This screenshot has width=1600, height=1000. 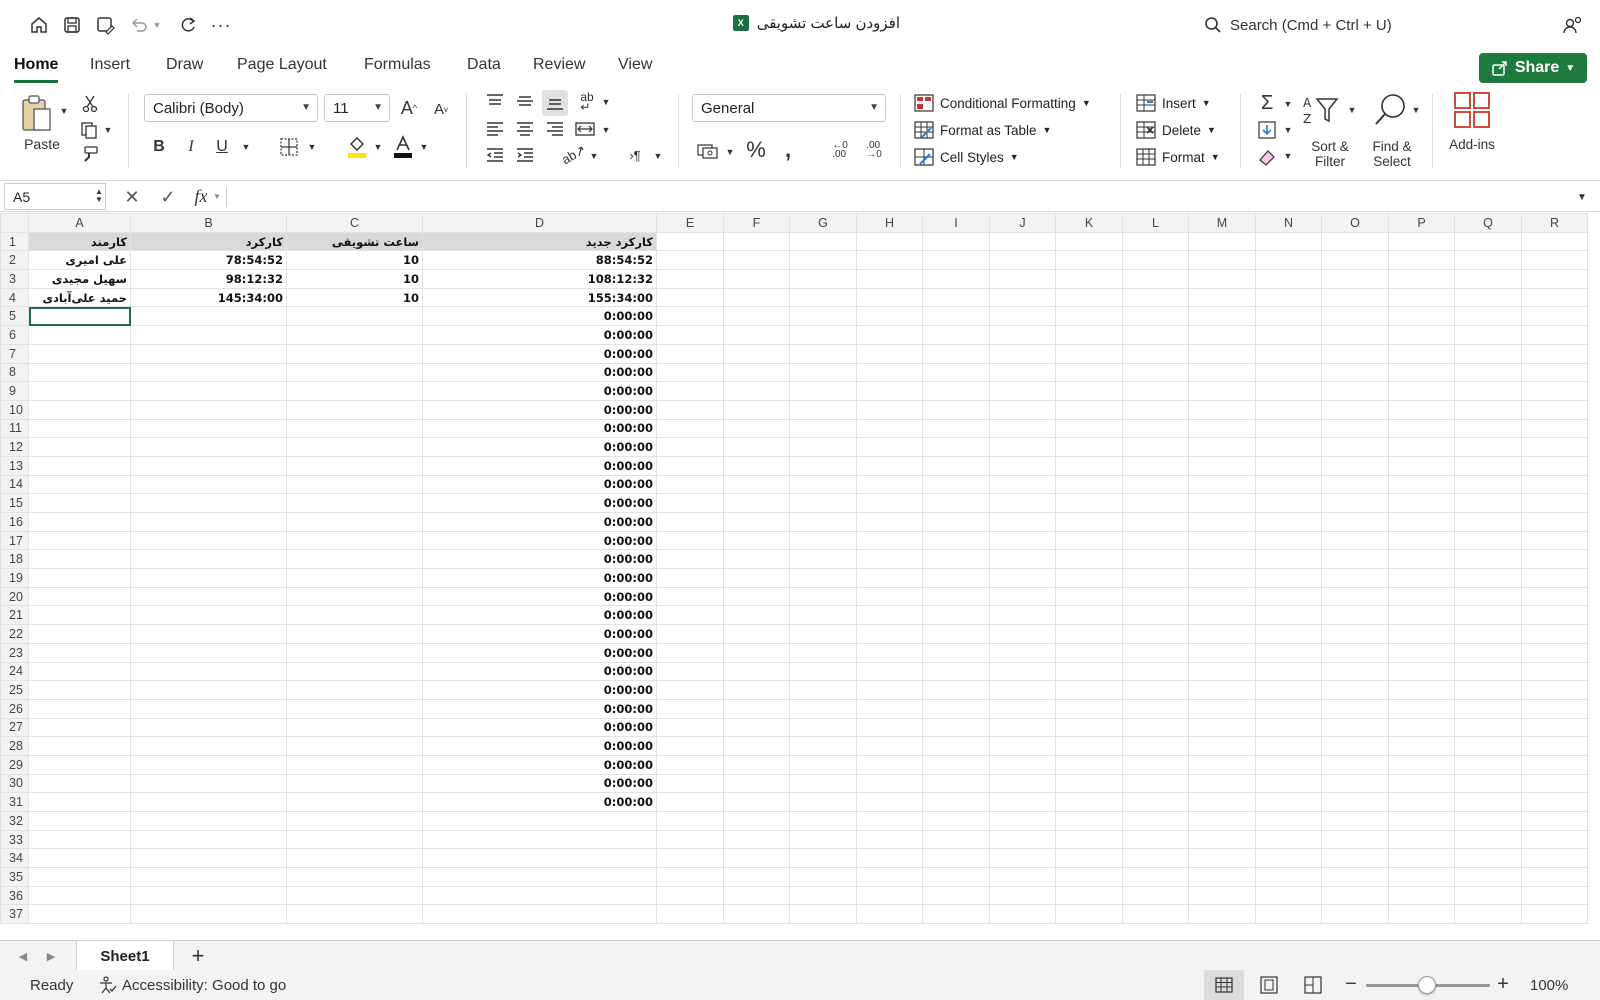 What do you see at coordinates (79, 241) in the screenshot?
I see `cell-a1: کارمند` at bounding box center [79, 241].